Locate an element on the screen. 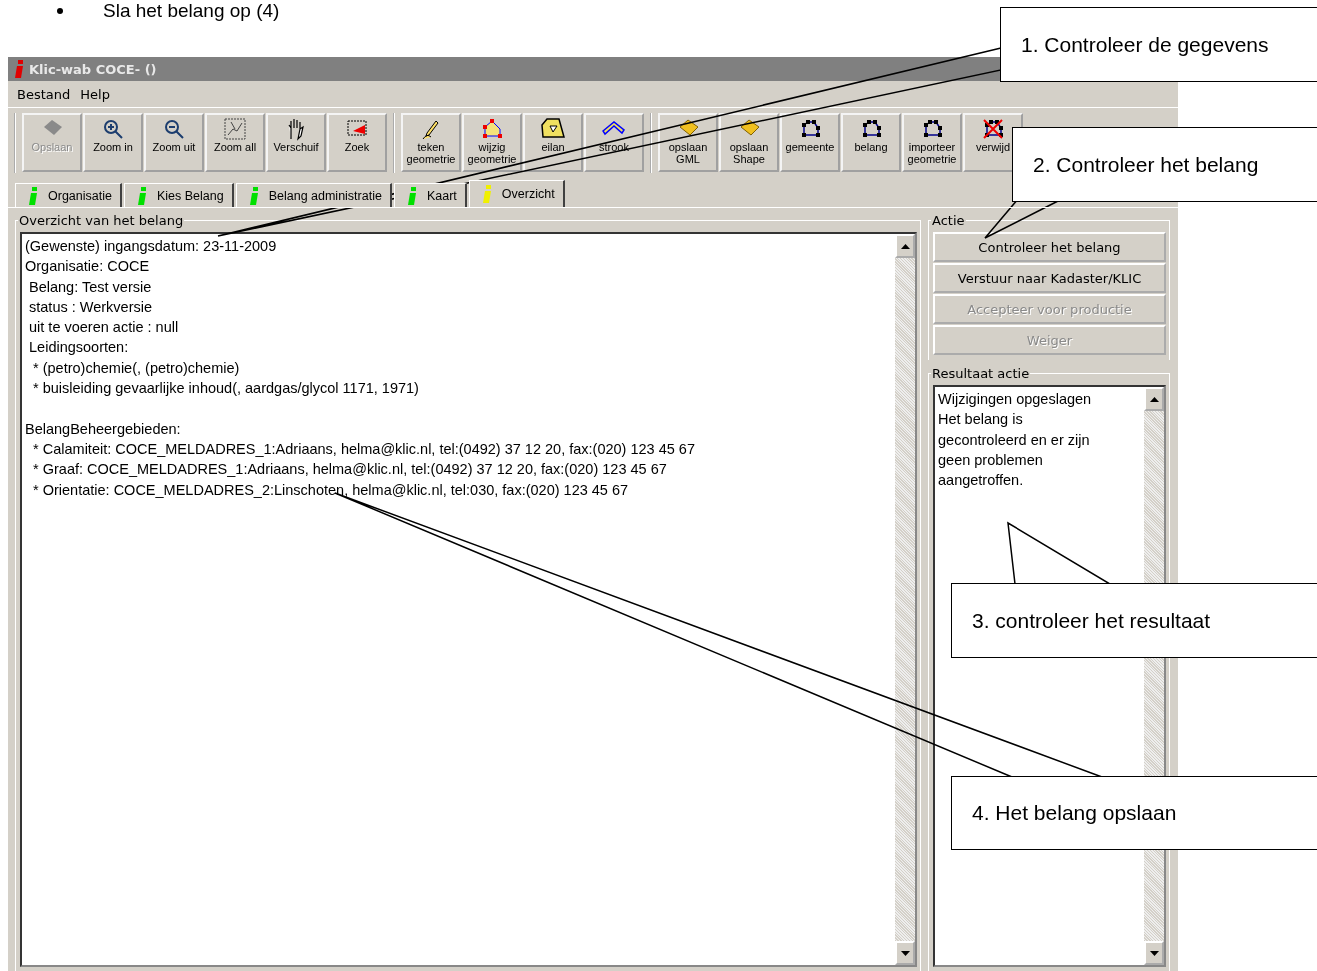  result-line: aangetroffen. is located at coordinates (981, 481).